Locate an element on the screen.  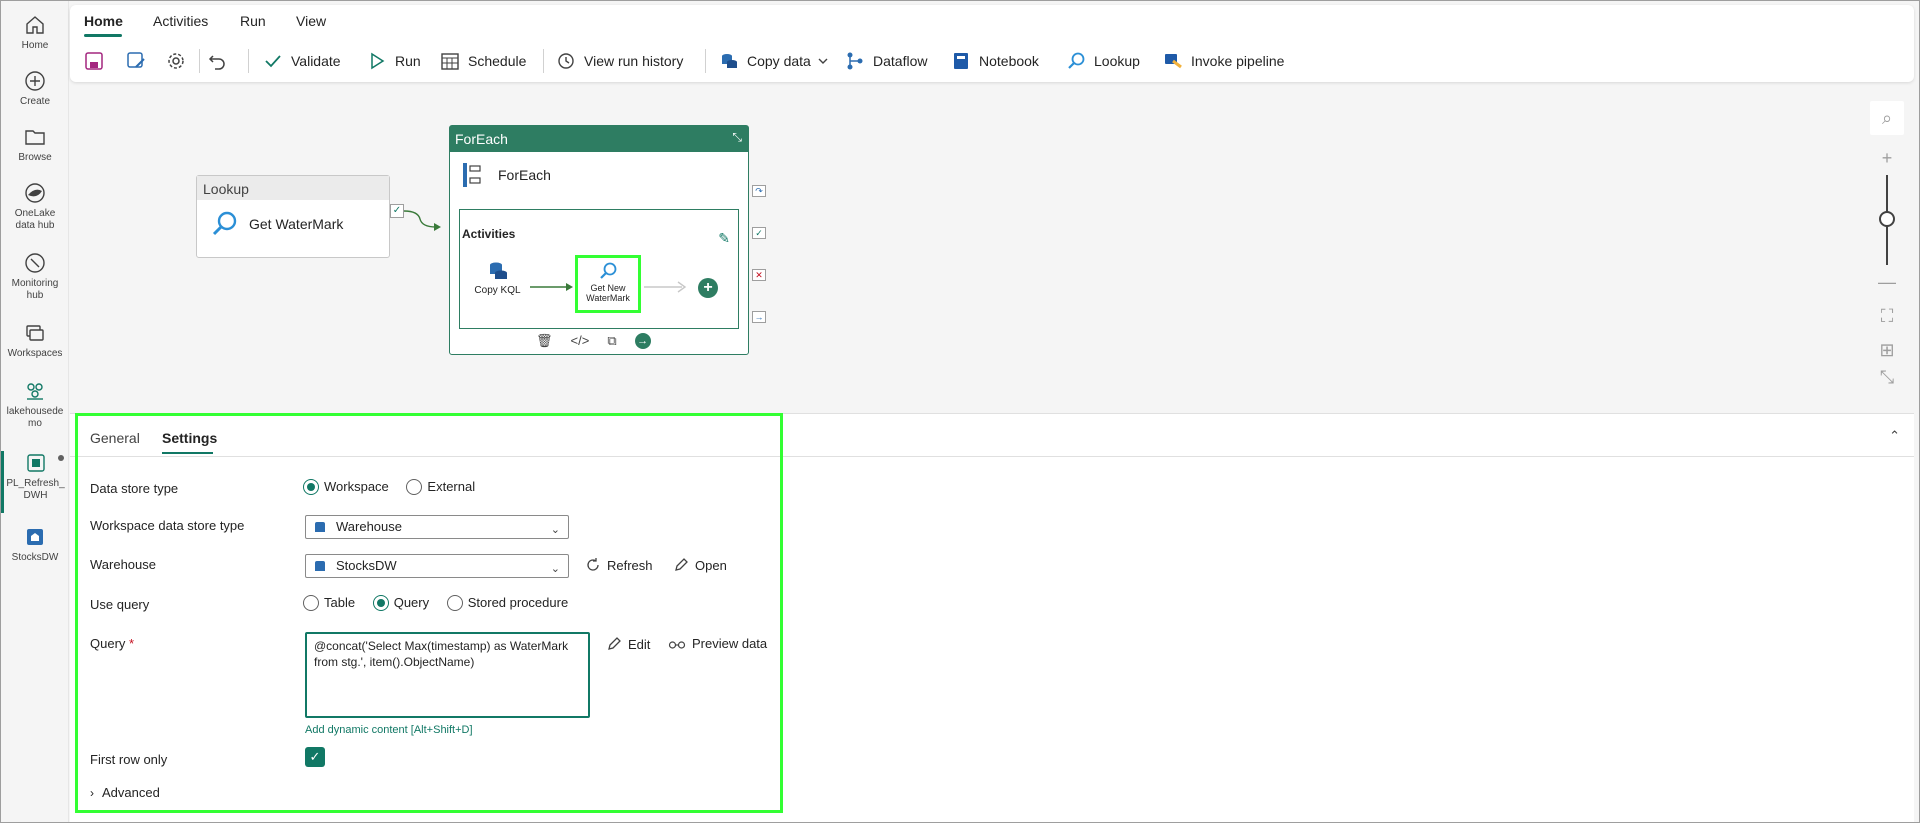
rail-item-monitoring: Monitoring hub is located at coordinates (35, 276).